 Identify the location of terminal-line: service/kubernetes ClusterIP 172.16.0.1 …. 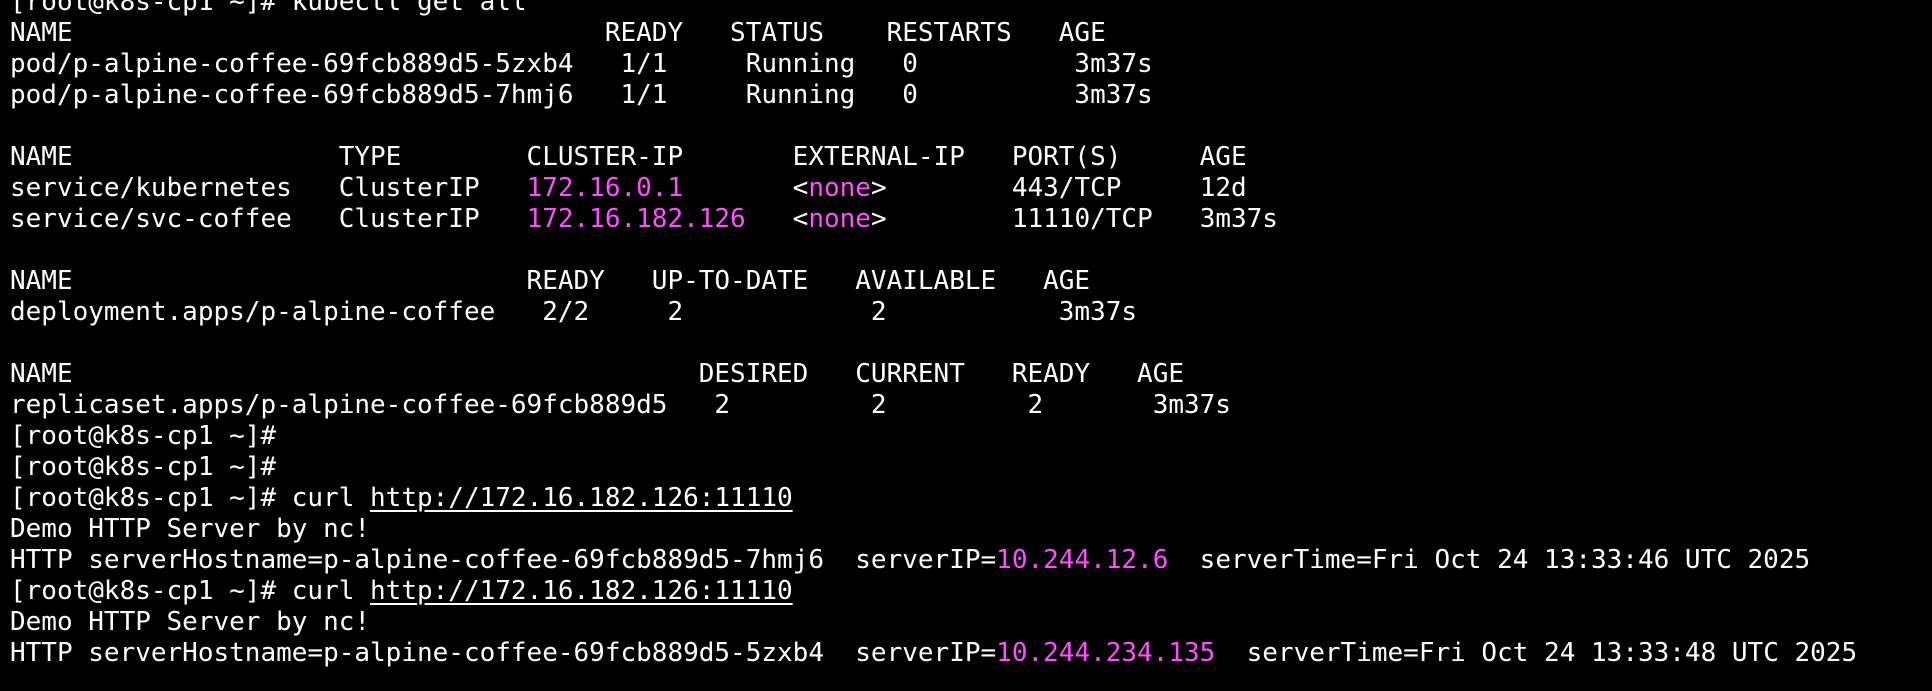
(933, 188).